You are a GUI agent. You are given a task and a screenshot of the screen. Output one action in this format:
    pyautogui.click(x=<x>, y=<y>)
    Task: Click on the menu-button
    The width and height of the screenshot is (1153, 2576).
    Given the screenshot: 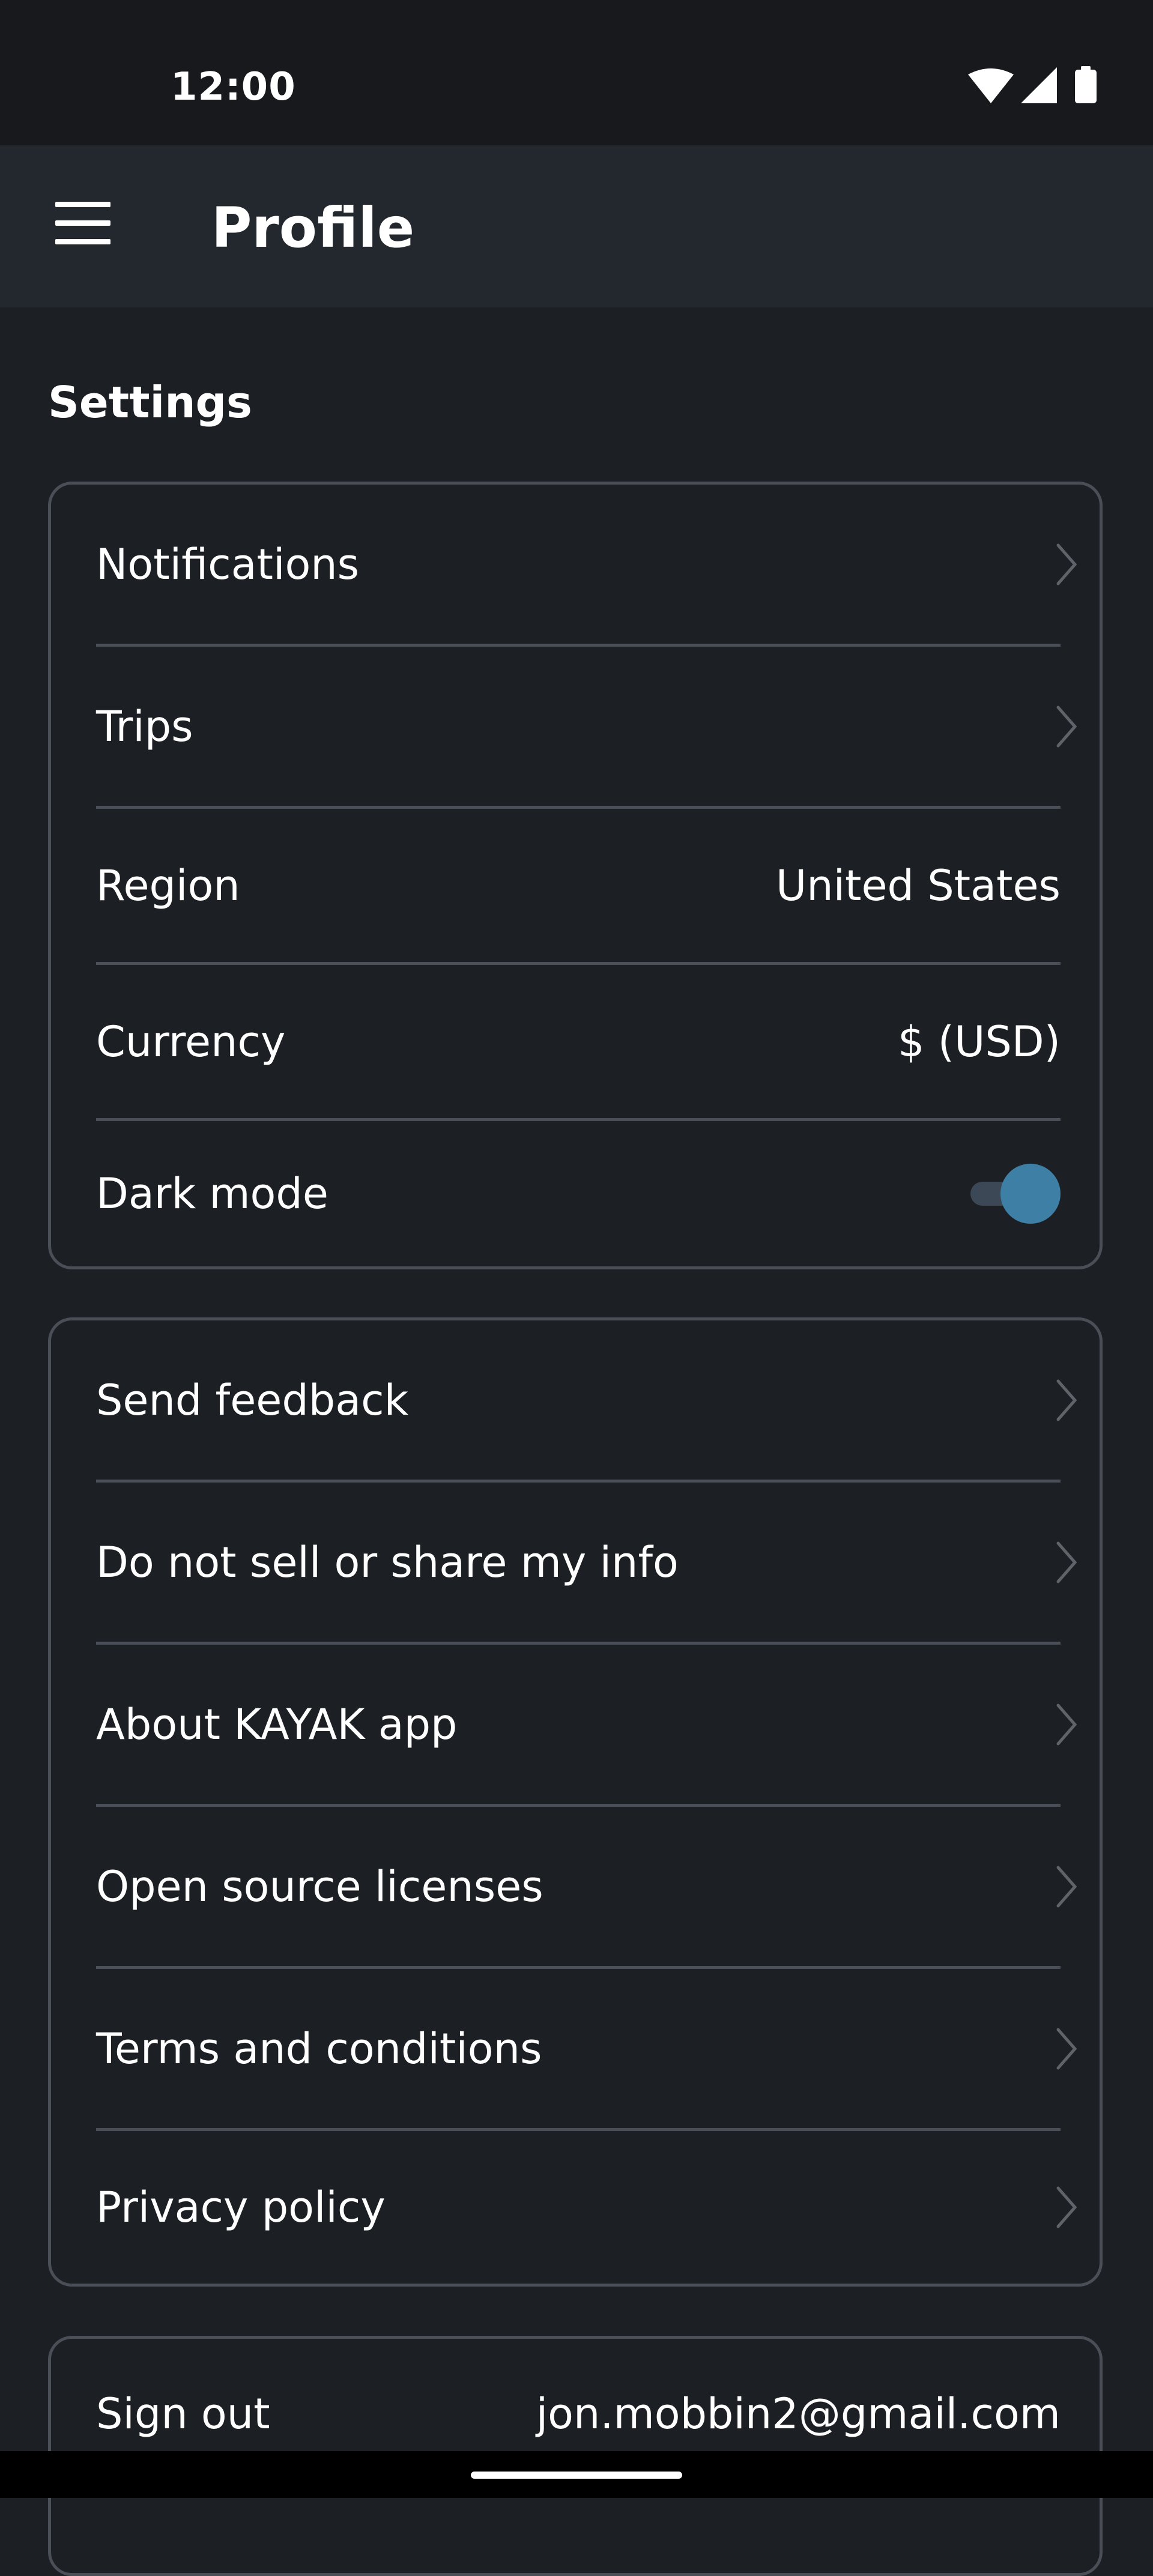 What is the action you would take?
    pyautogui.click(x=83, y=223)
    